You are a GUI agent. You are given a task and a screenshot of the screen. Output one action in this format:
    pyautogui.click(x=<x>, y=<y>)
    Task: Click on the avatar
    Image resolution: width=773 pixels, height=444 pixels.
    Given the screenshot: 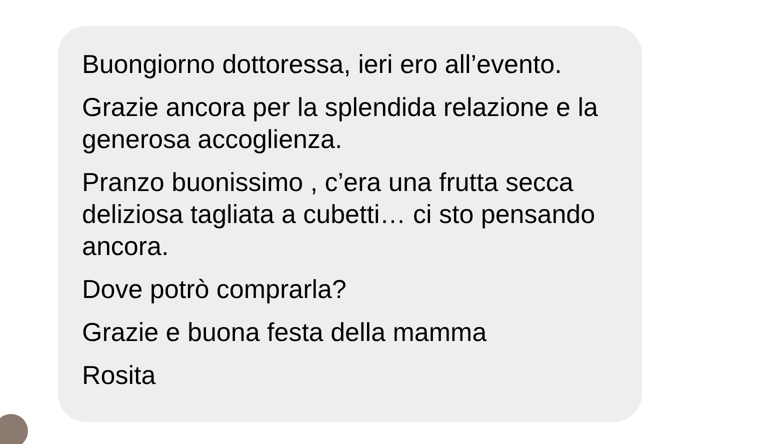 What is the action you would take?
    pyautogui.click(x=14, y=429)
    